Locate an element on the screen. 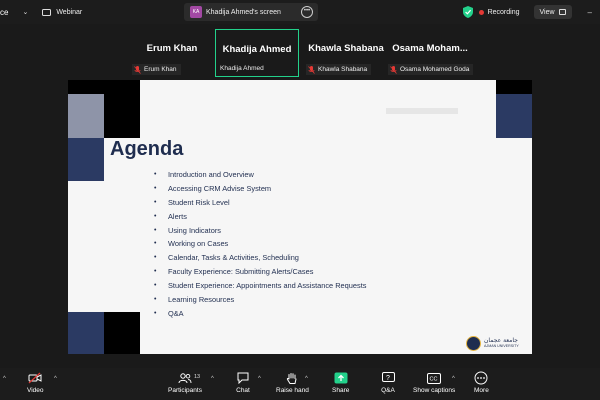  video-off-icon is located at coordinates (35, 378).